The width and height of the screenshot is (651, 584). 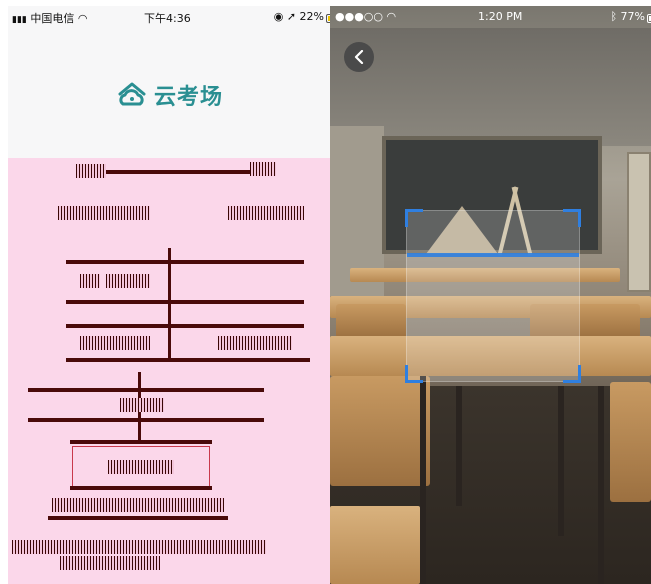 What do you see at coordinates (278, 16) in the screenshot?
I see `lock-rotation-icon: ◉` at bounding box center [278, 16].